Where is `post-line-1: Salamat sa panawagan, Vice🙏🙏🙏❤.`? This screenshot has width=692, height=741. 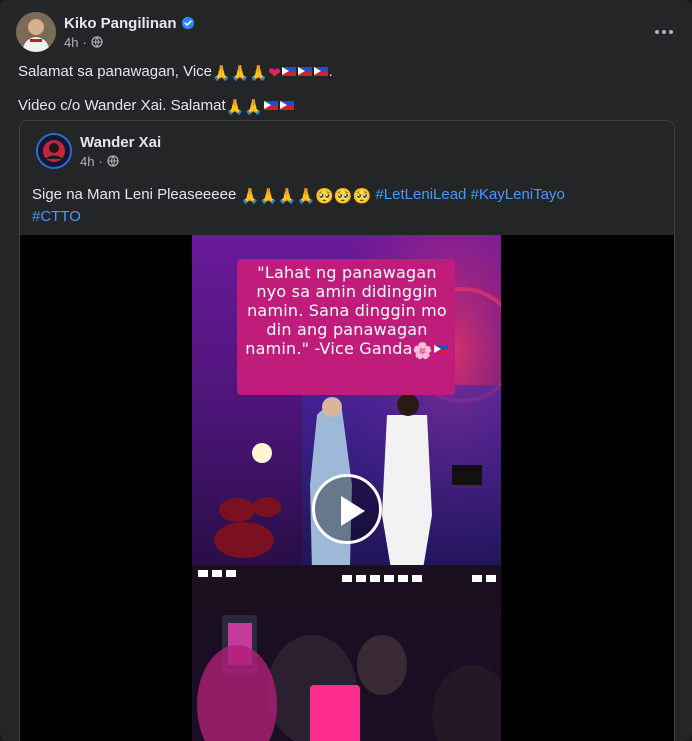
post-line-1: Salamat sa panawagan, Vice🙏🙏🙏❤. is located at coordinates (343, 73).